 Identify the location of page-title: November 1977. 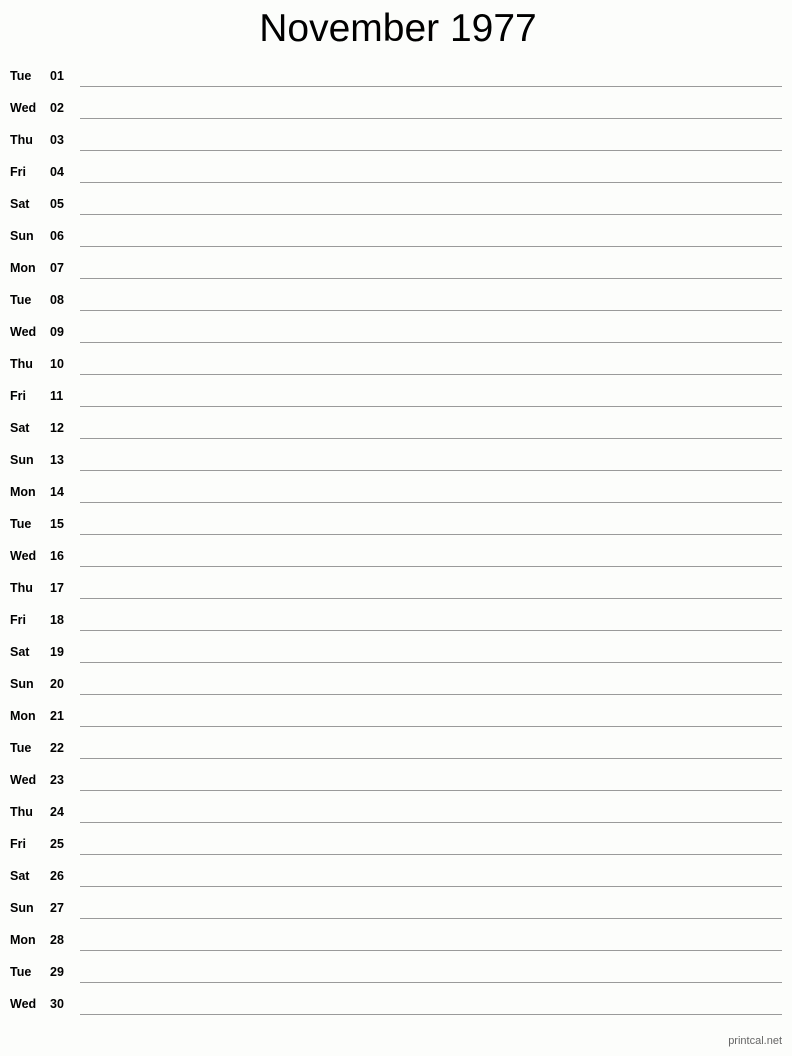
(398, 28).